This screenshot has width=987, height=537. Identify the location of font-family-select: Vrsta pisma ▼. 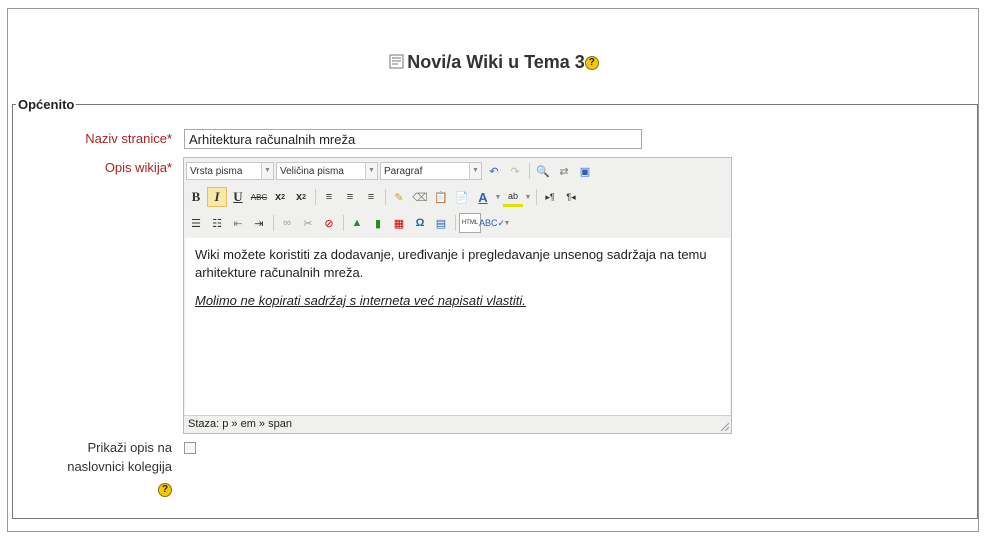
(230, 171).